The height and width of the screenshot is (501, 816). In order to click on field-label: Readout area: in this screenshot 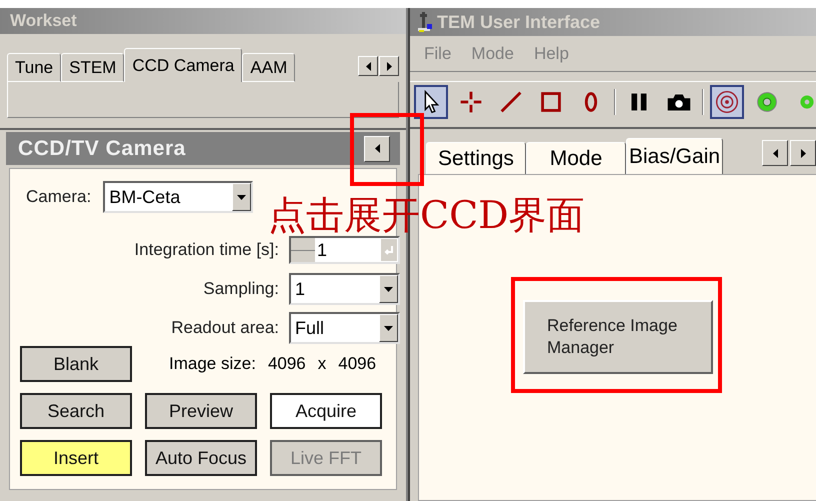, I will do `click(225, 328)`.